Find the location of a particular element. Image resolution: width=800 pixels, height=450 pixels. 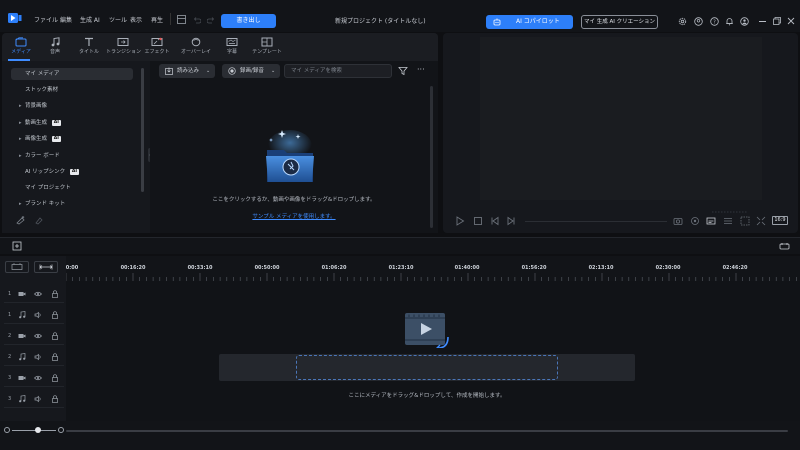

sidebar-item-image-gen: ▸ 画像生成 AI is located at coordinates (72, 139).